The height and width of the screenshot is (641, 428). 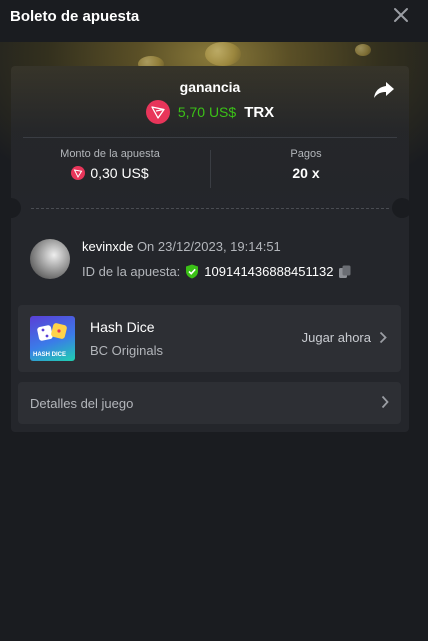 I want to click on play-now-button: Jugar ahora, so click(x=344, y=337).